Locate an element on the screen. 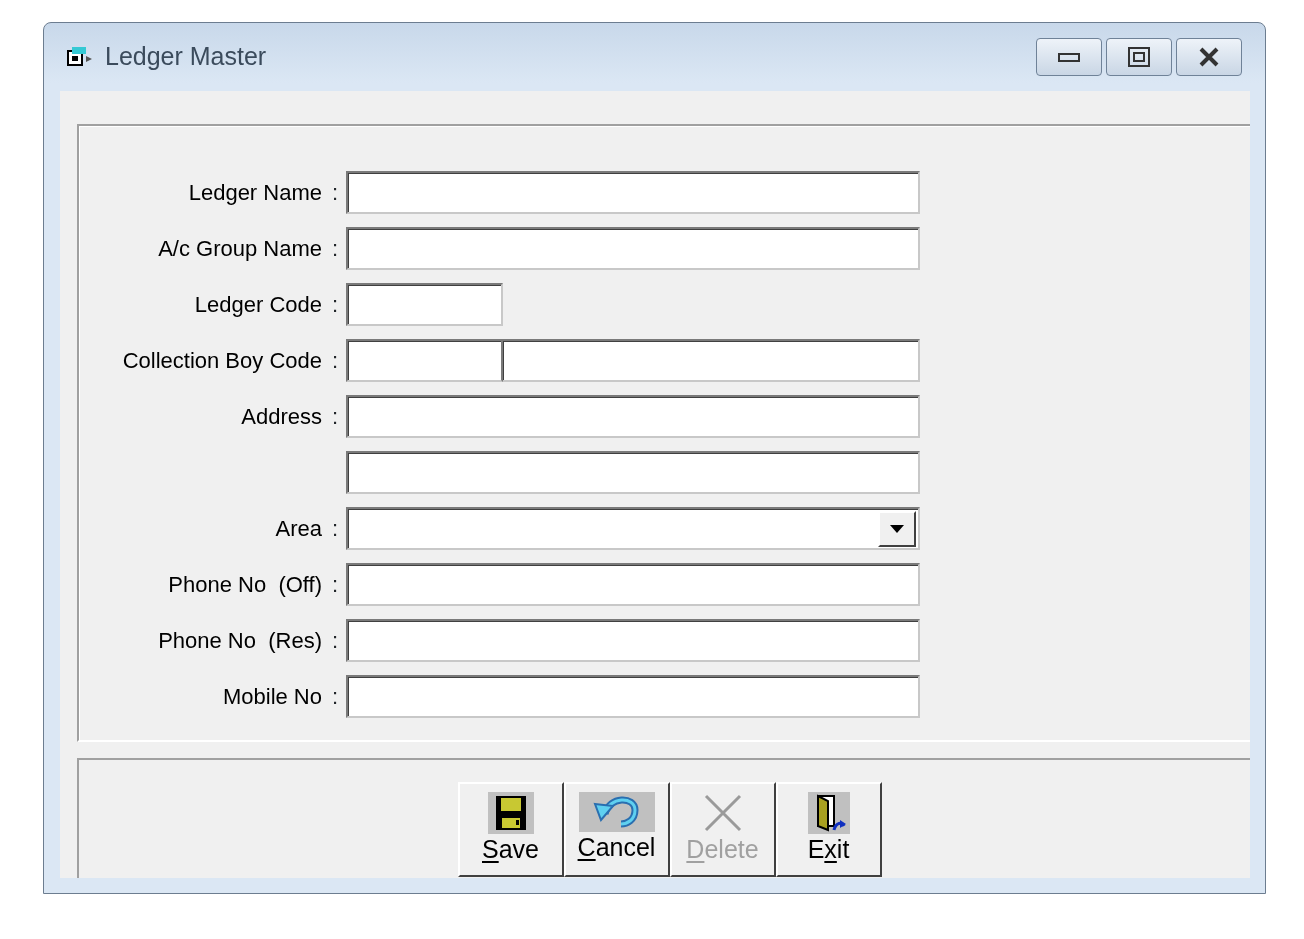  field-label: Ledger Code is located at coordinates (258, 304).